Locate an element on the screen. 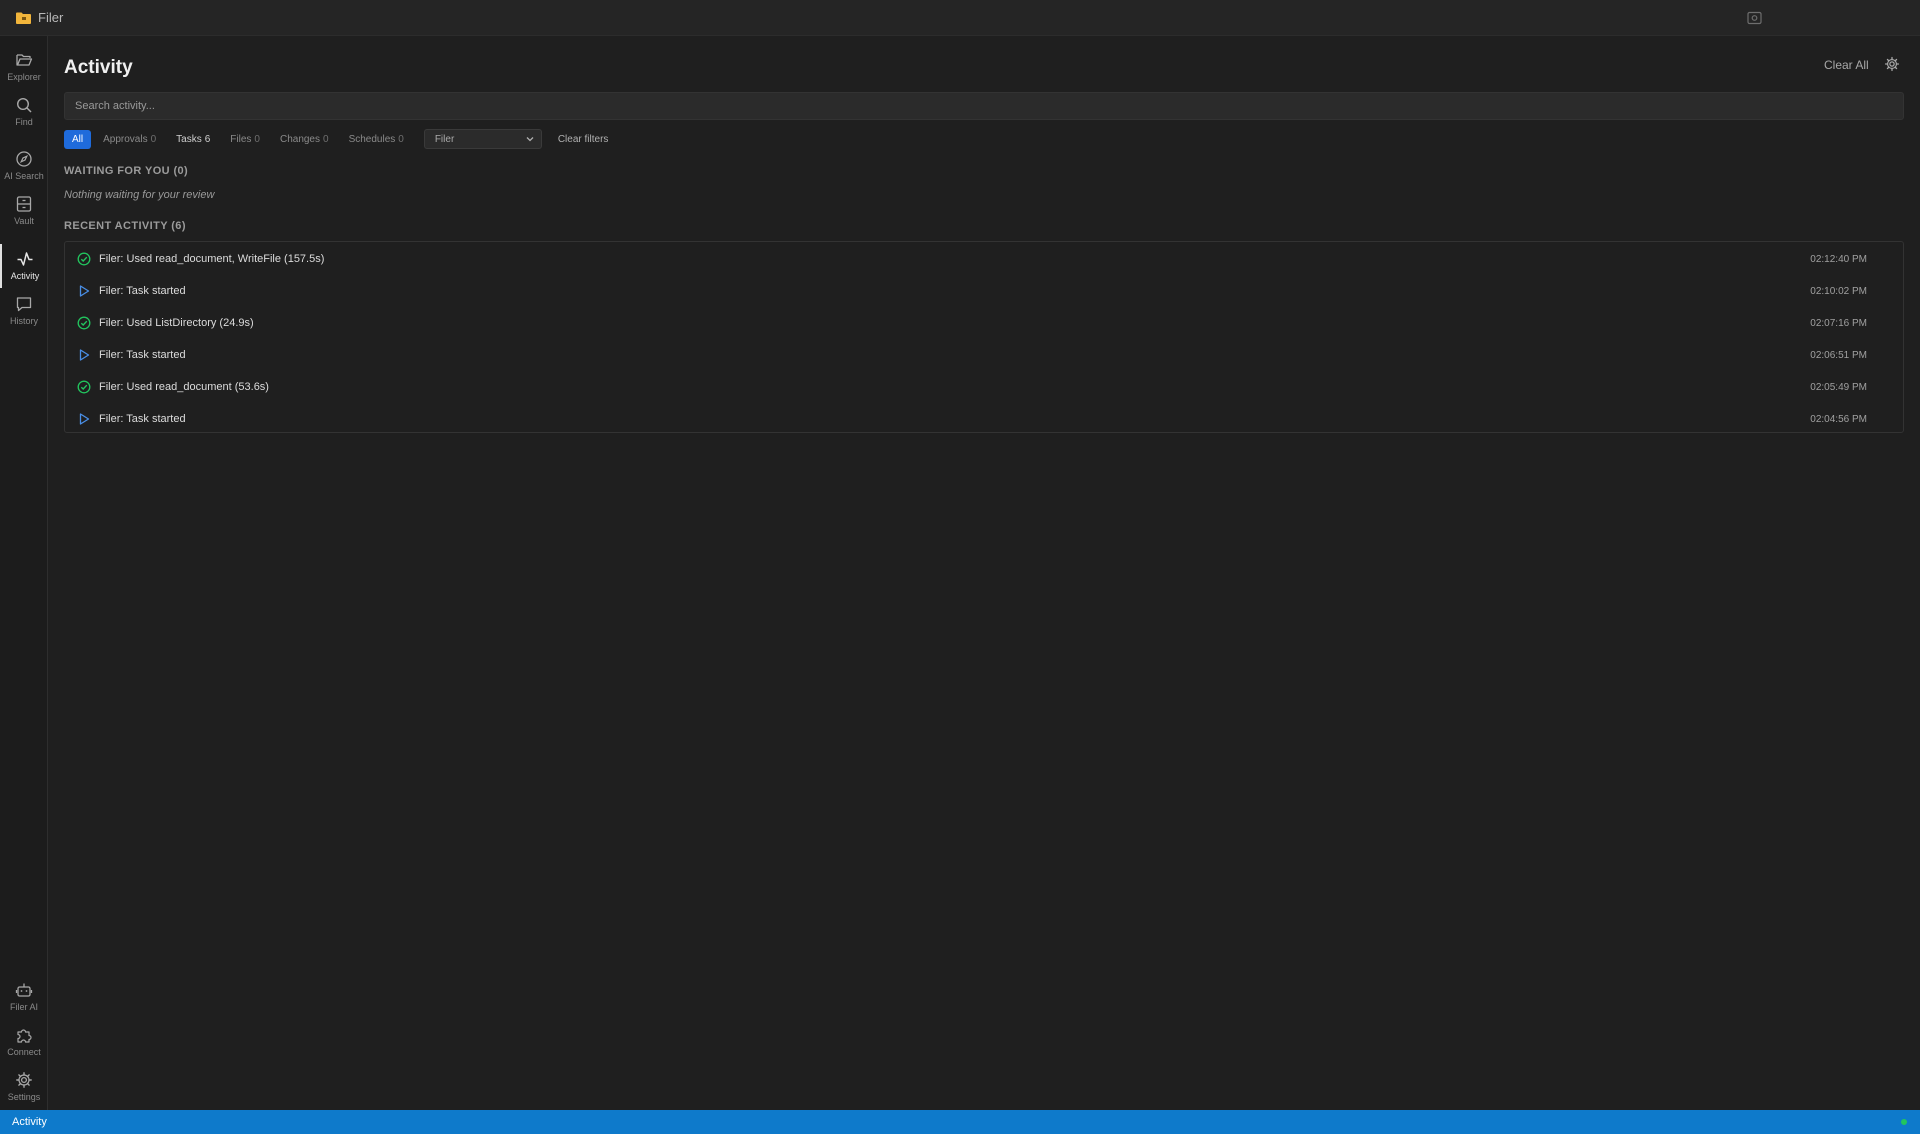  search-input is located at coordinates (984, 106).